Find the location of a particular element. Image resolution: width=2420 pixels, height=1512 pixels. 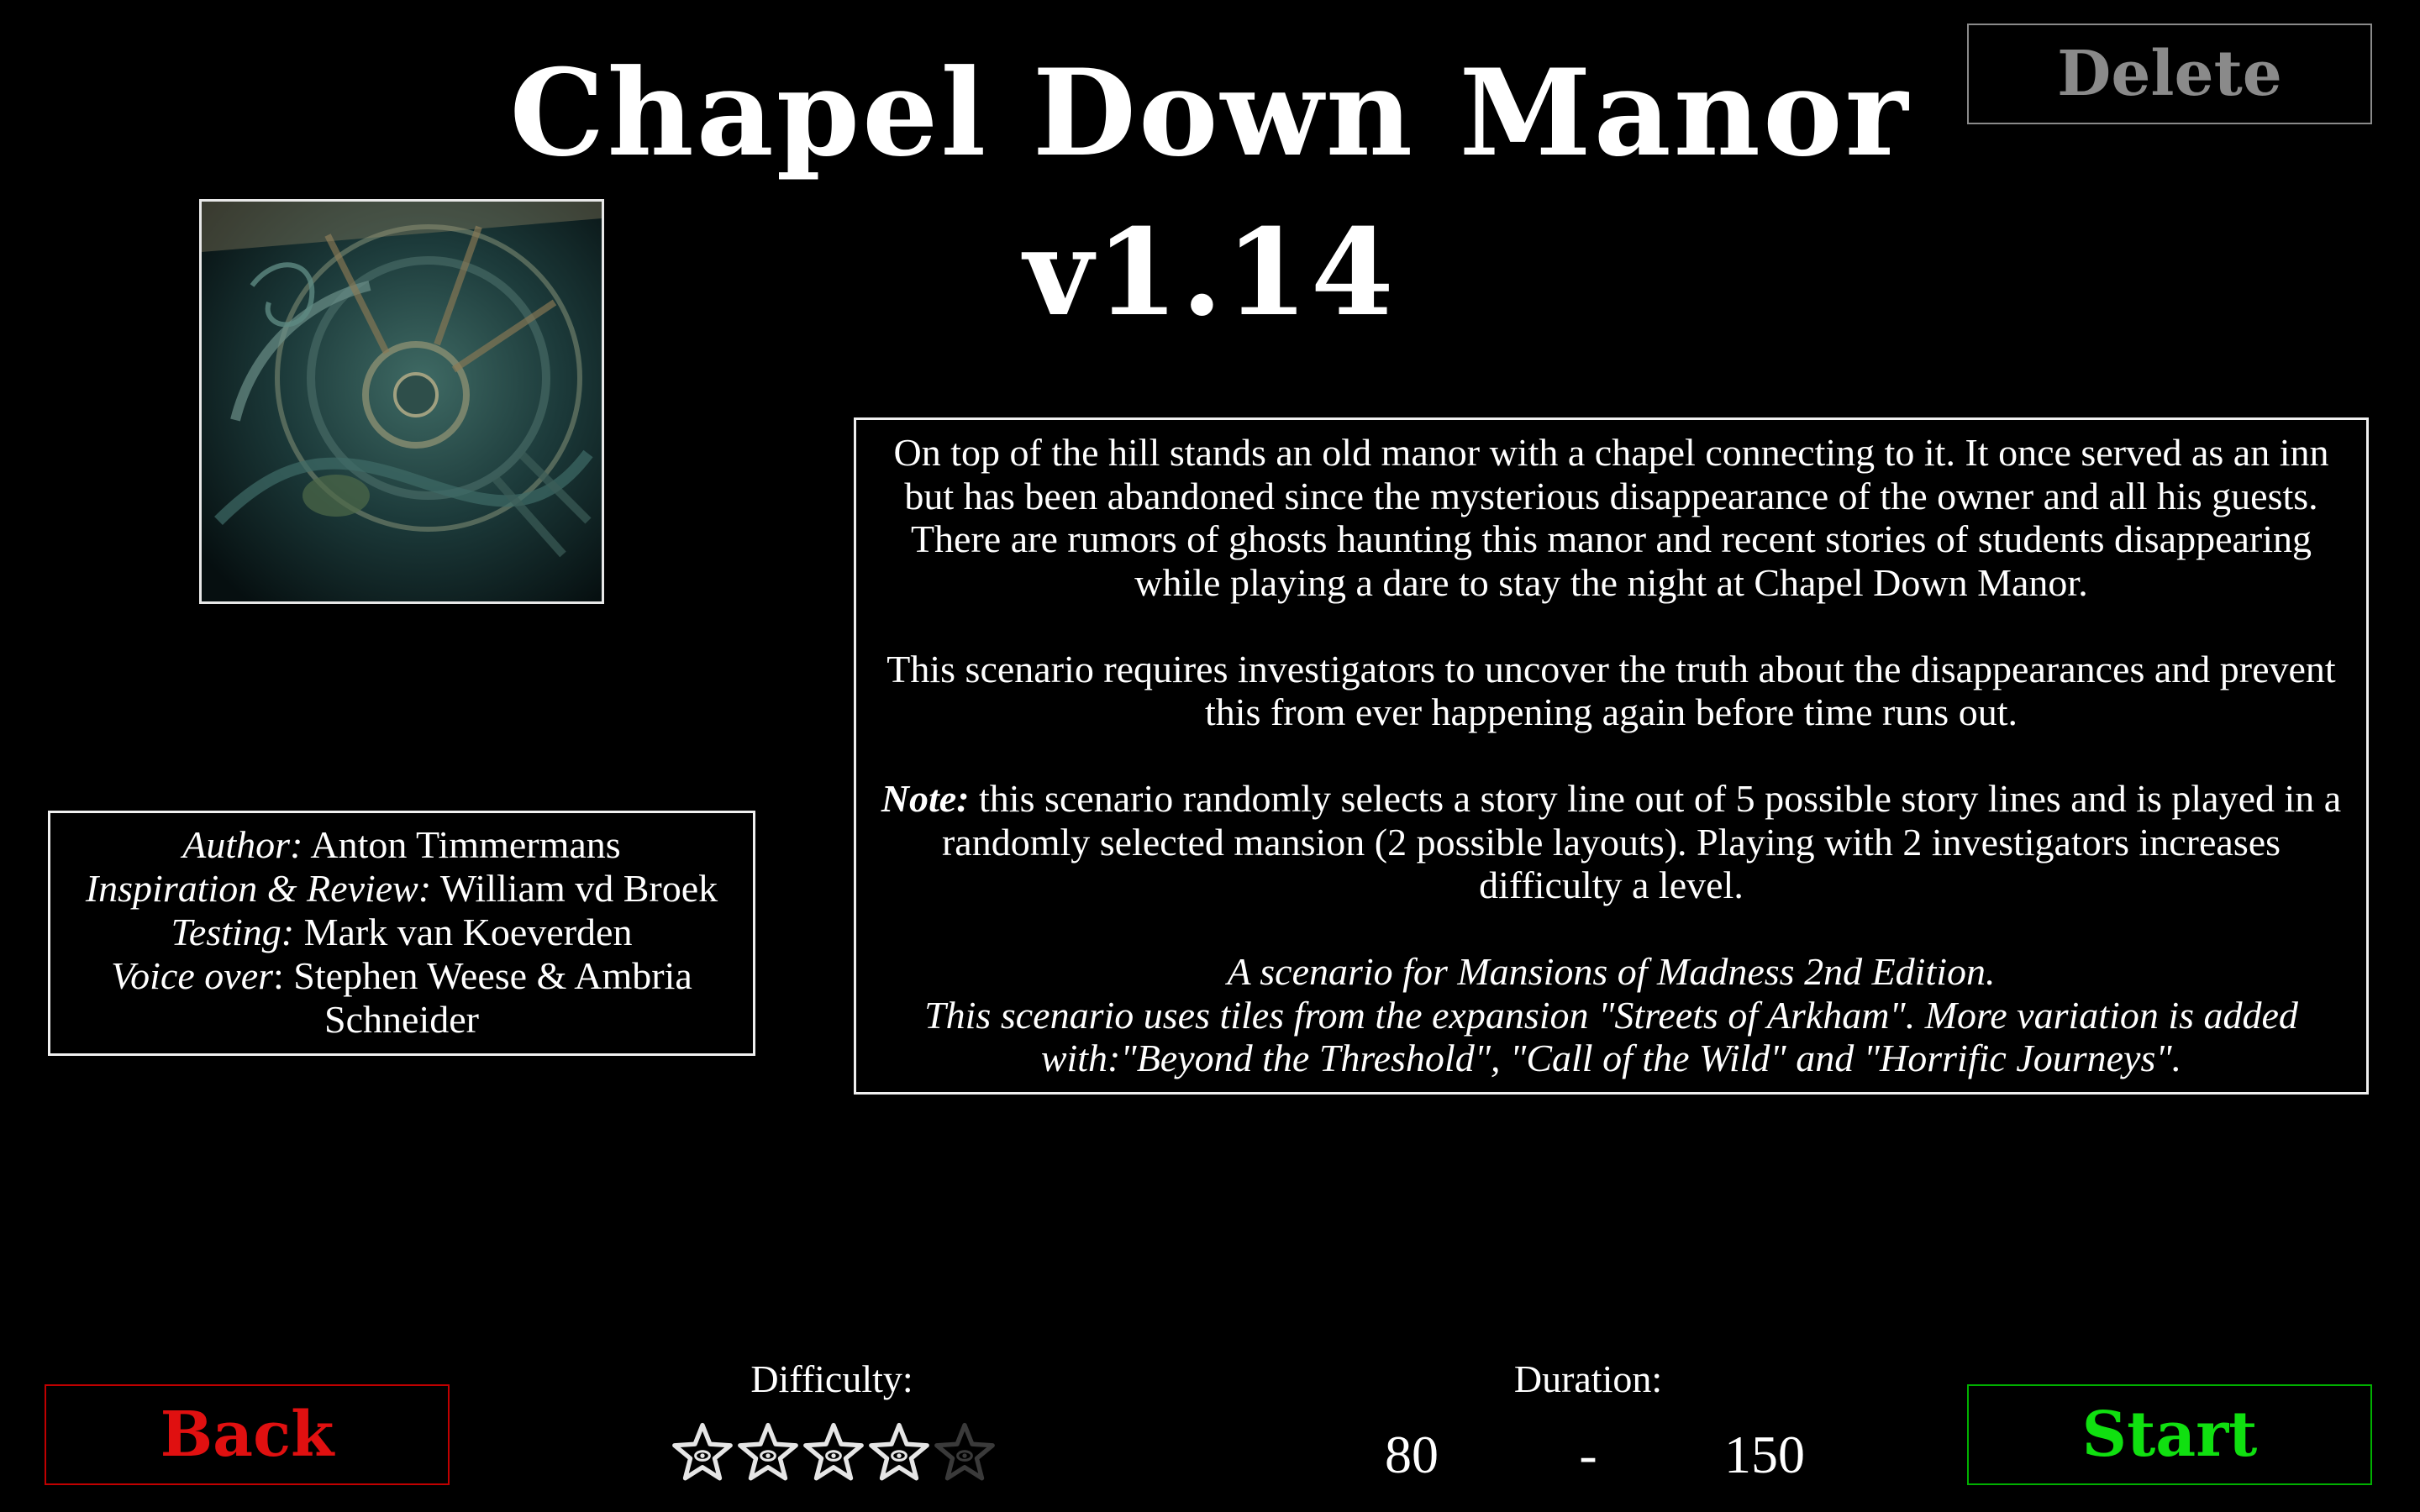

credit-inspiration: Inspiration & Review: William vd Broek is located at coordinates (401, 889).